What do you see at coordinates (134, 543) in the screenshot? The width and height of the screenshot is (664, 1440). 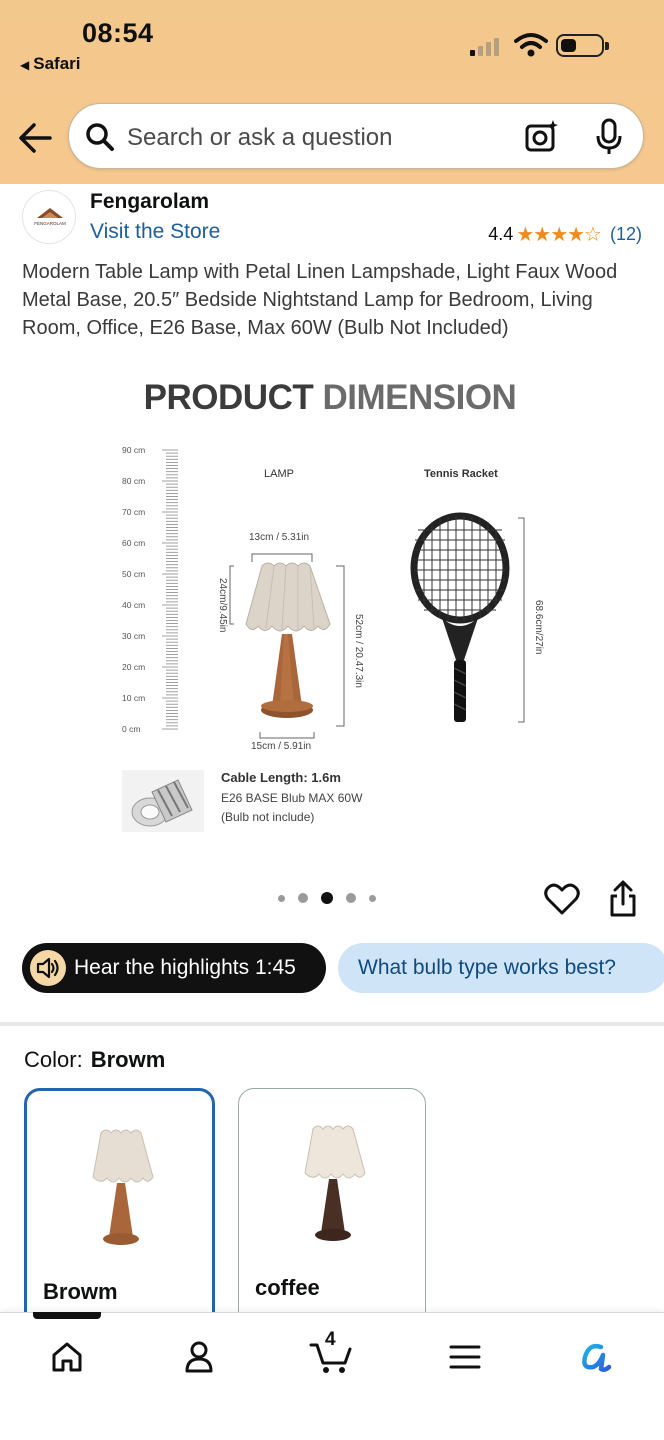 I see `scale-label: 60 cm` at bounding box center [134, 543].